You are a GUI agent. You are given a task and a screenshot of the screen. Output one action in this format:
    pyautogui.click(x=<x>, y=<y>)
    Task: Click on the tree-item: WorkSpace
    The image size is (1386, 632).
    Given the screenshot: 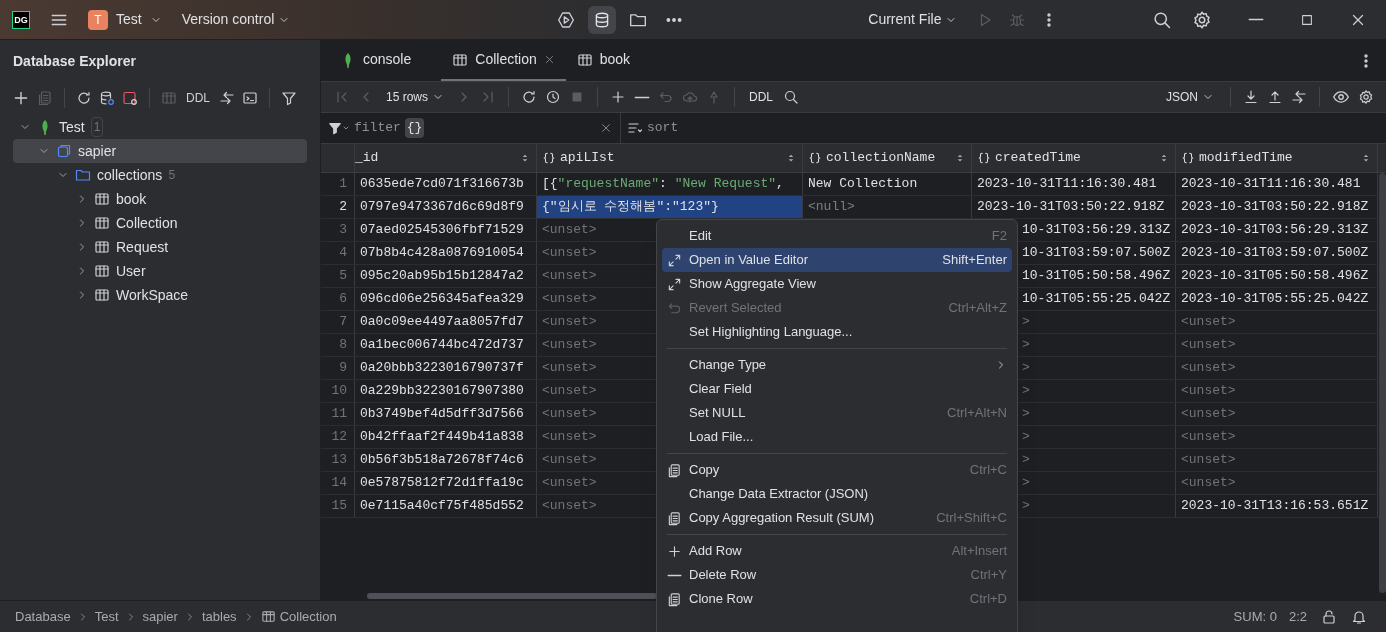 What is the action you would take?
    pyautogui.click(x=160, y=295)
    